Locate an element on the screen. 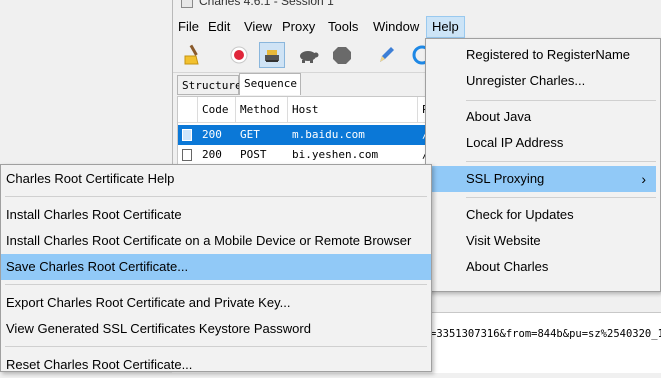 This screenshot has width=661, height=378. menu-file: File is located at coordinates (188, 27).